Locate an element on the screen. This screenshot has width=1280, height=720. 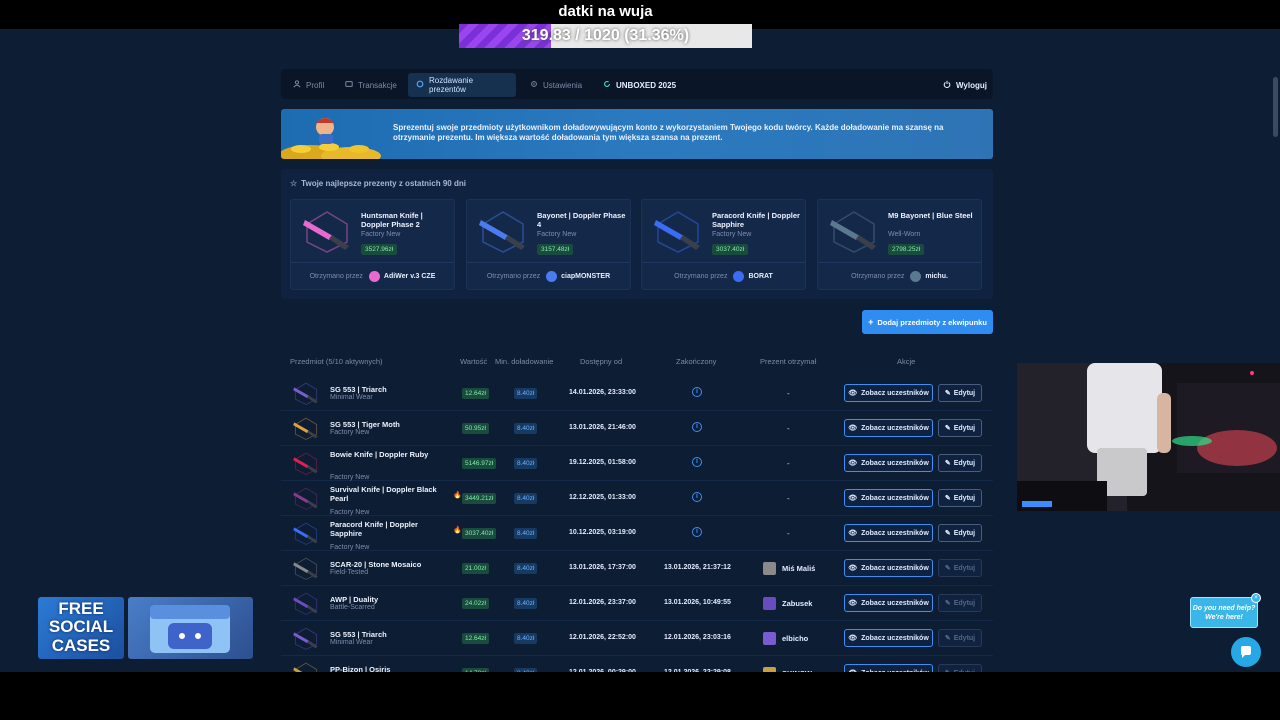
gift-receiver: - is located at coordinates (788, 428).